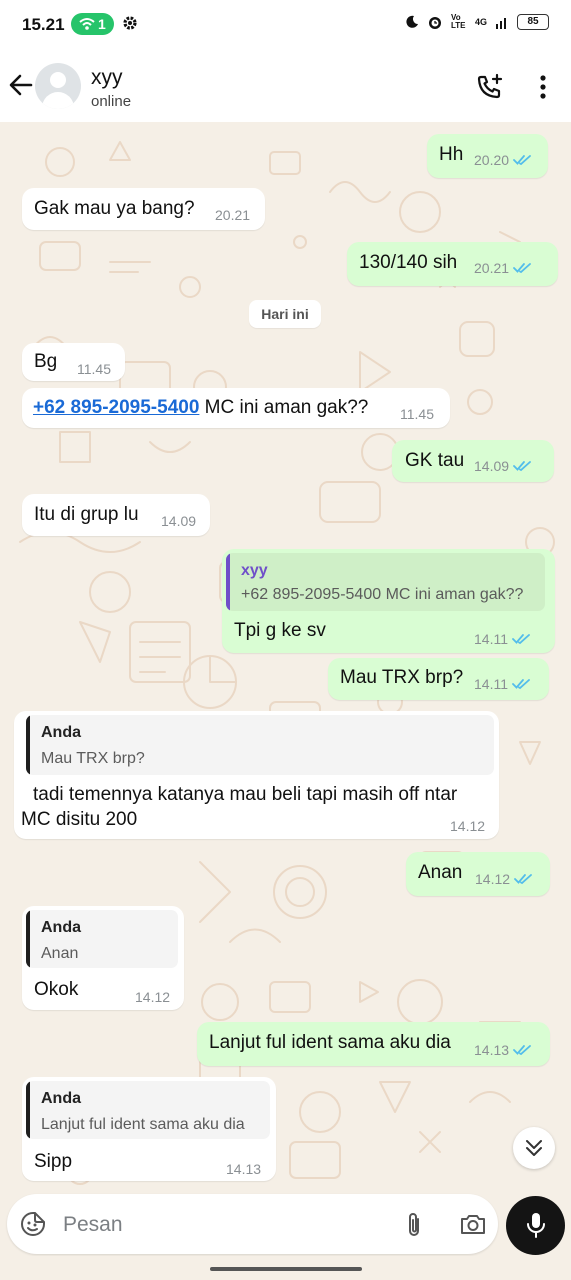  Describe the element at coordinates (284, 407) in the screenshot. I see `message-body: MC ini aman gak??` at that location.